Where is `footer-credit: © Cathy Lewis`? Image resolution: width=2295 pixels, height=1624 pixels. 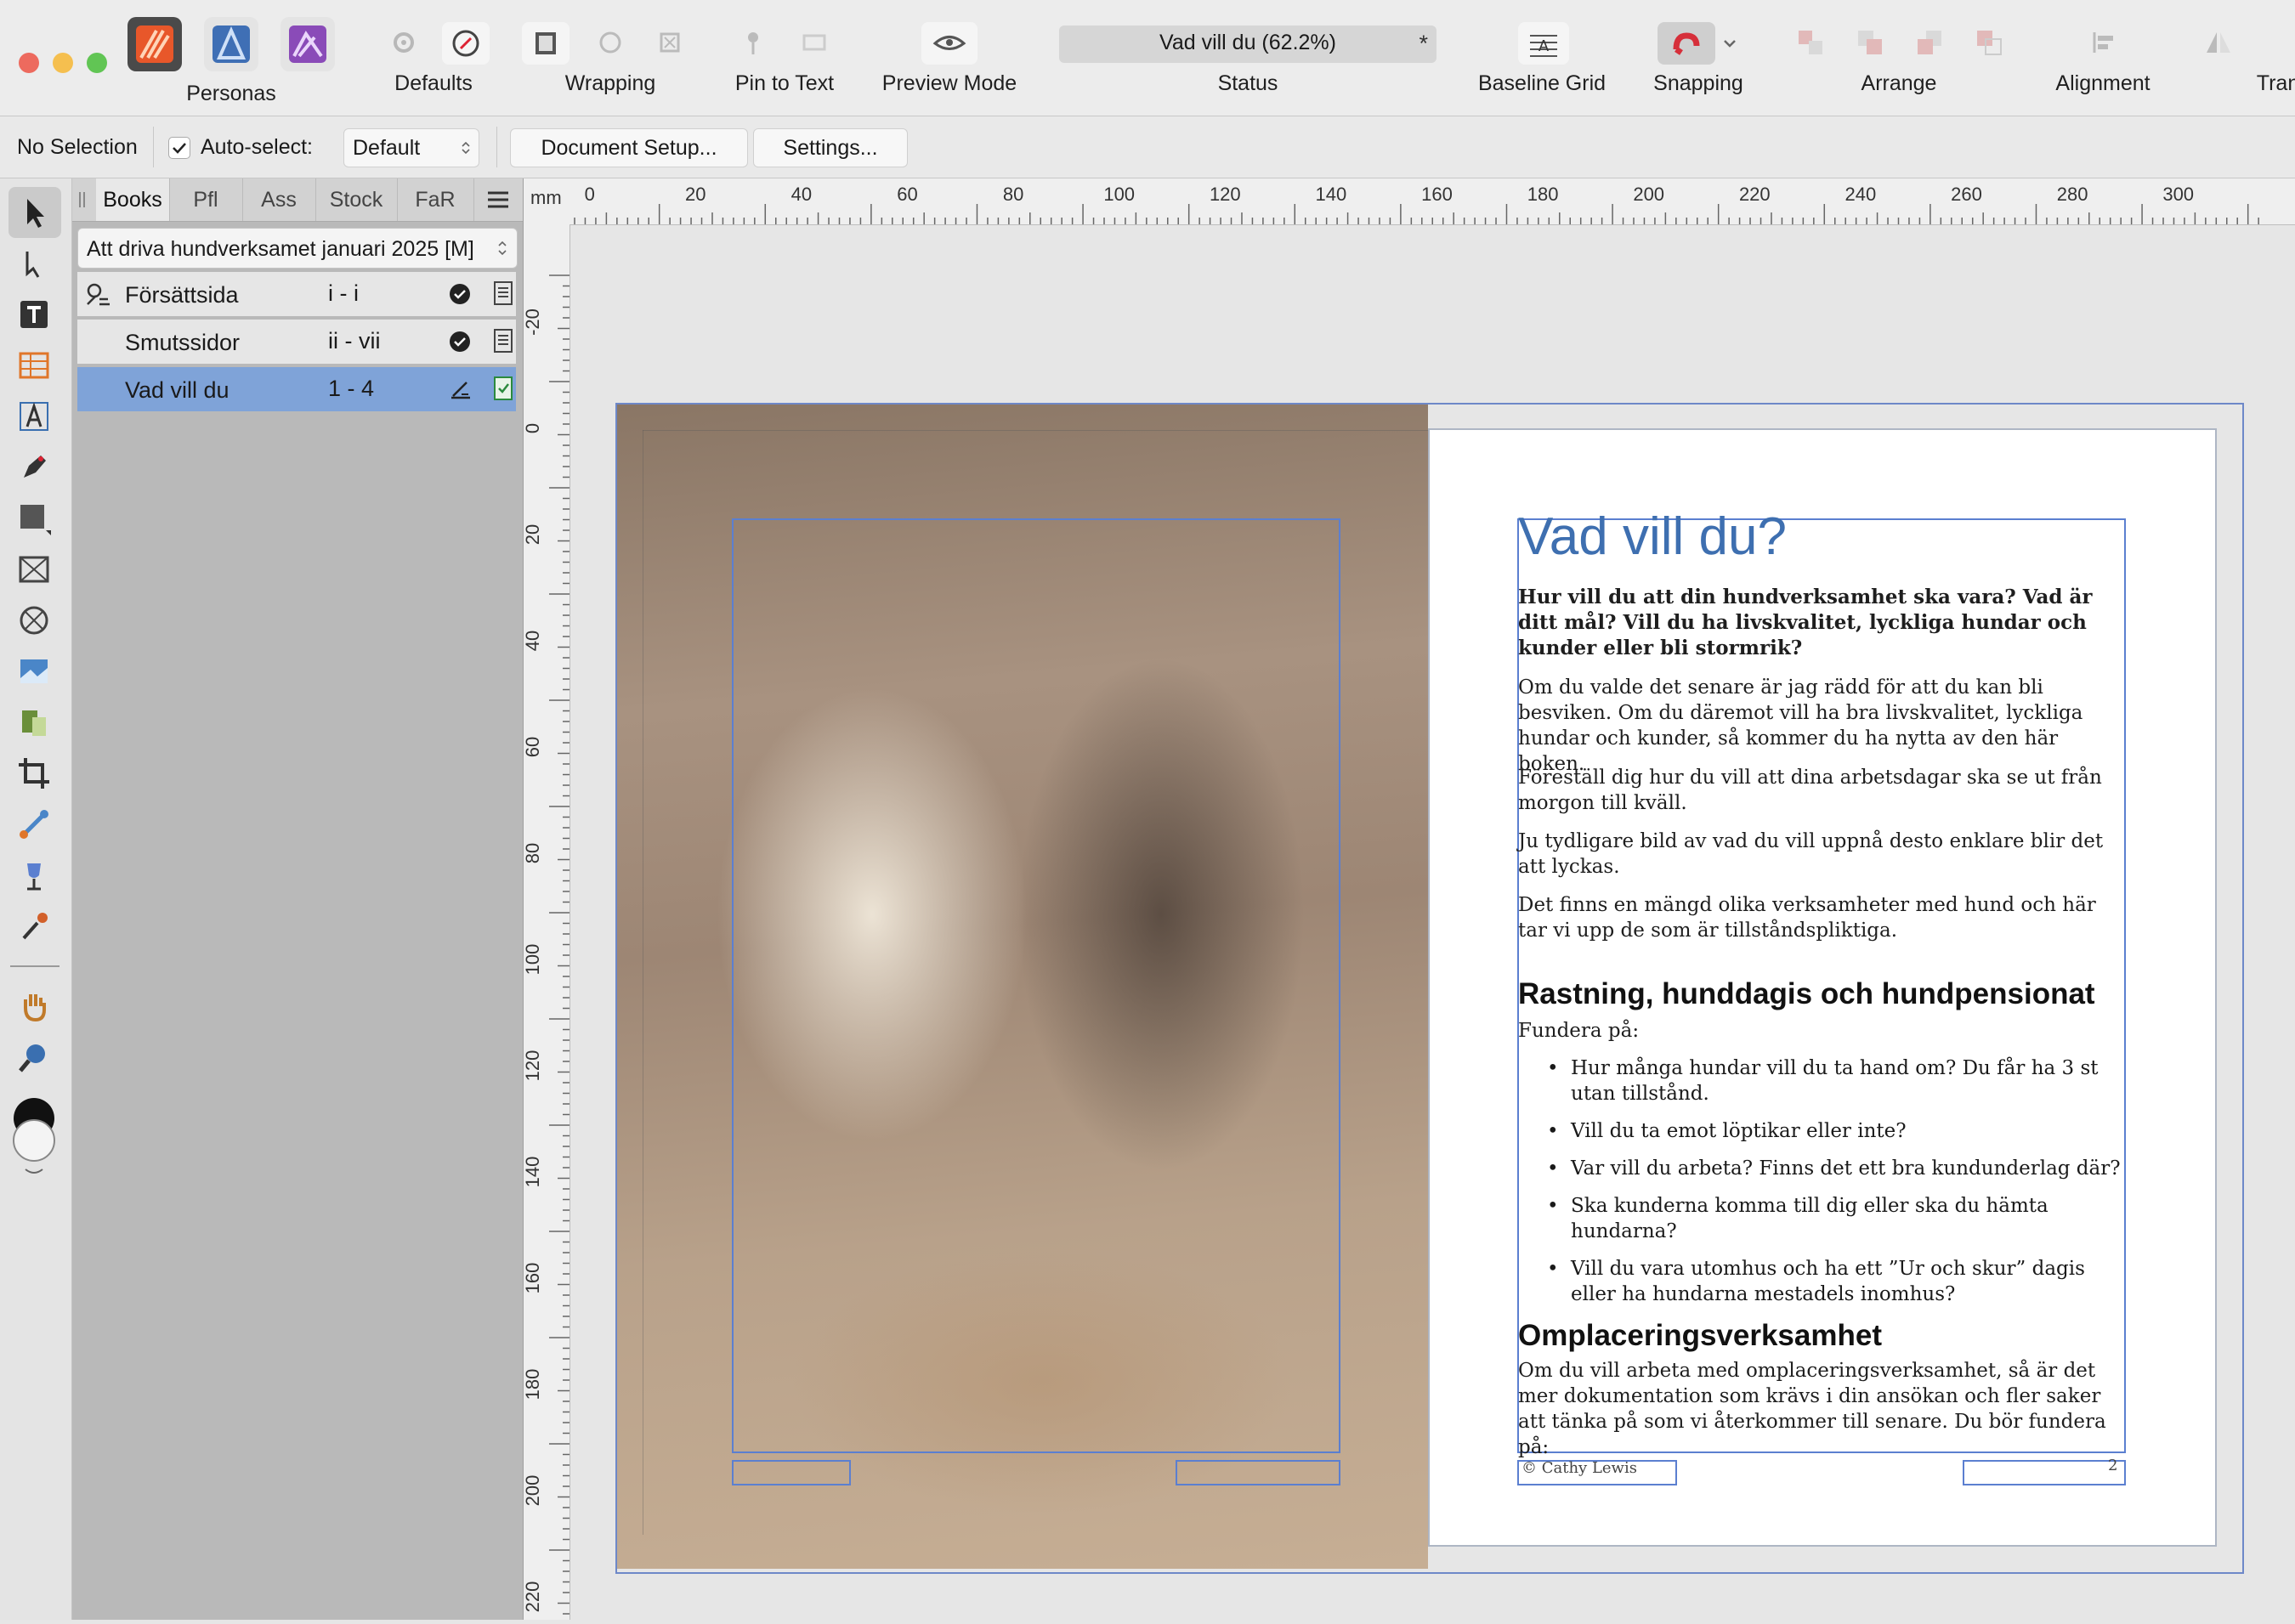
footer-credit: © Cathy Lewis is located at coordinates (1579, 1468).